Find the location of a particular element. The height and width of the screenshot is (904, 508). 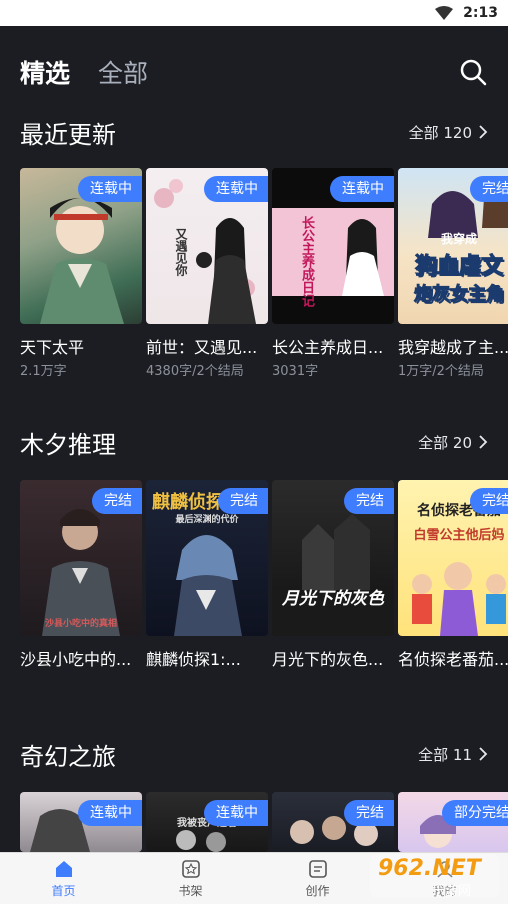

book-card: 部分完结 is located at coordinates (453, 822).